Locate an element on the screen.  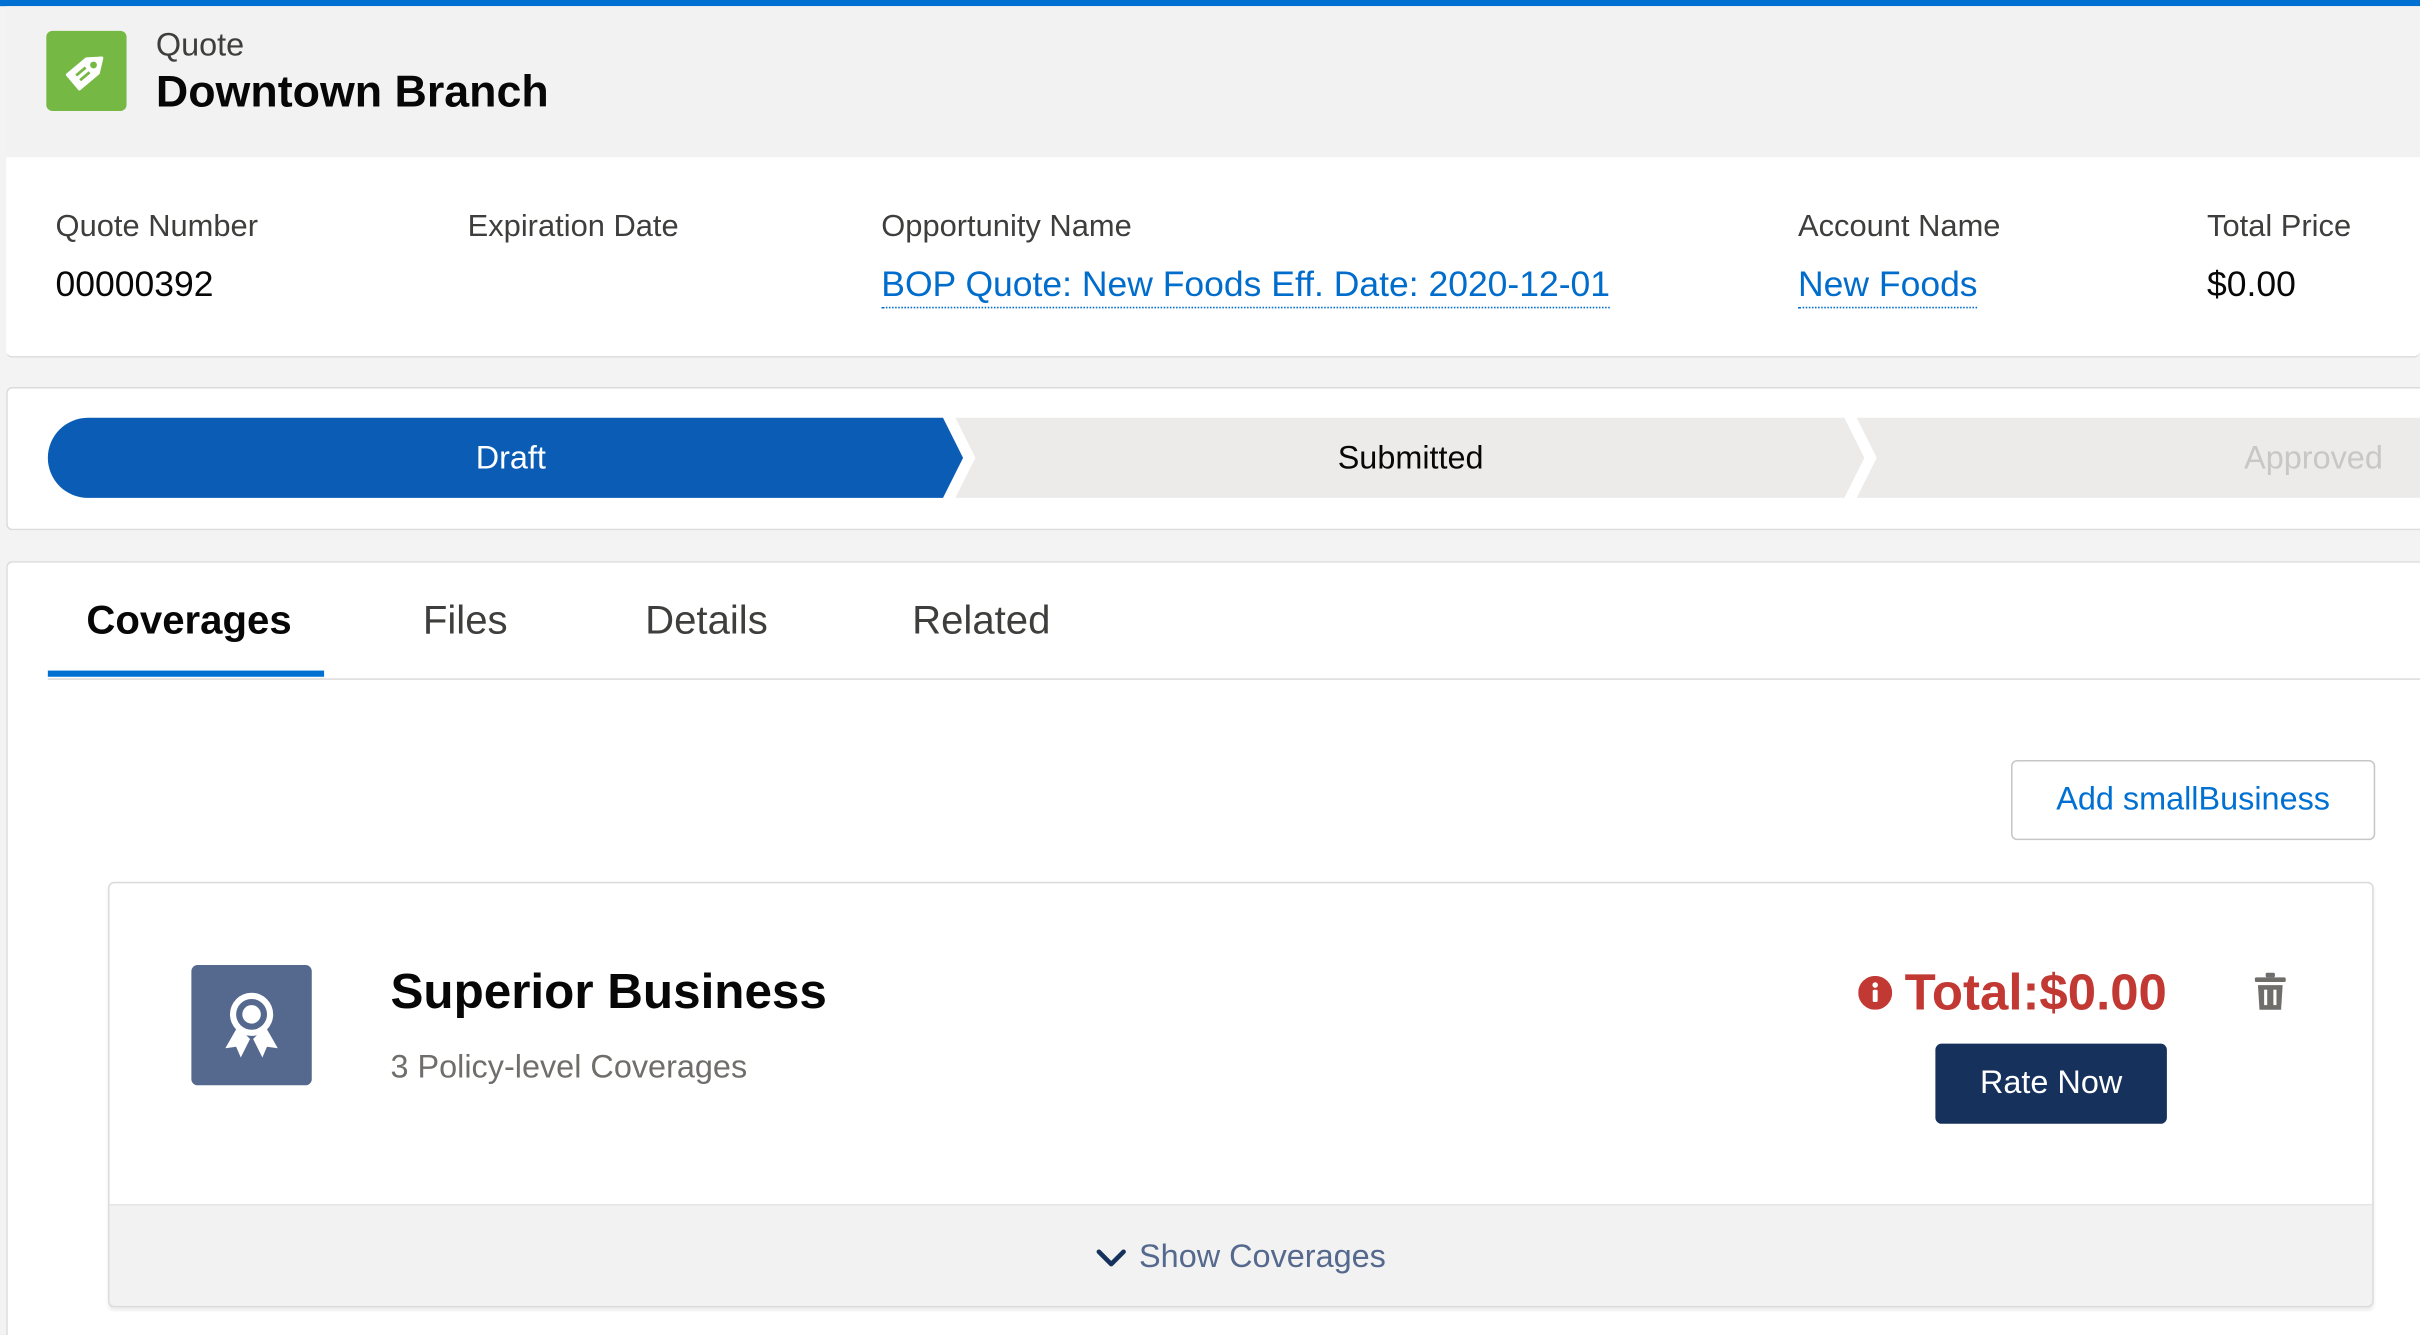
active-tab-indicator is located at coordinates (186, 673).